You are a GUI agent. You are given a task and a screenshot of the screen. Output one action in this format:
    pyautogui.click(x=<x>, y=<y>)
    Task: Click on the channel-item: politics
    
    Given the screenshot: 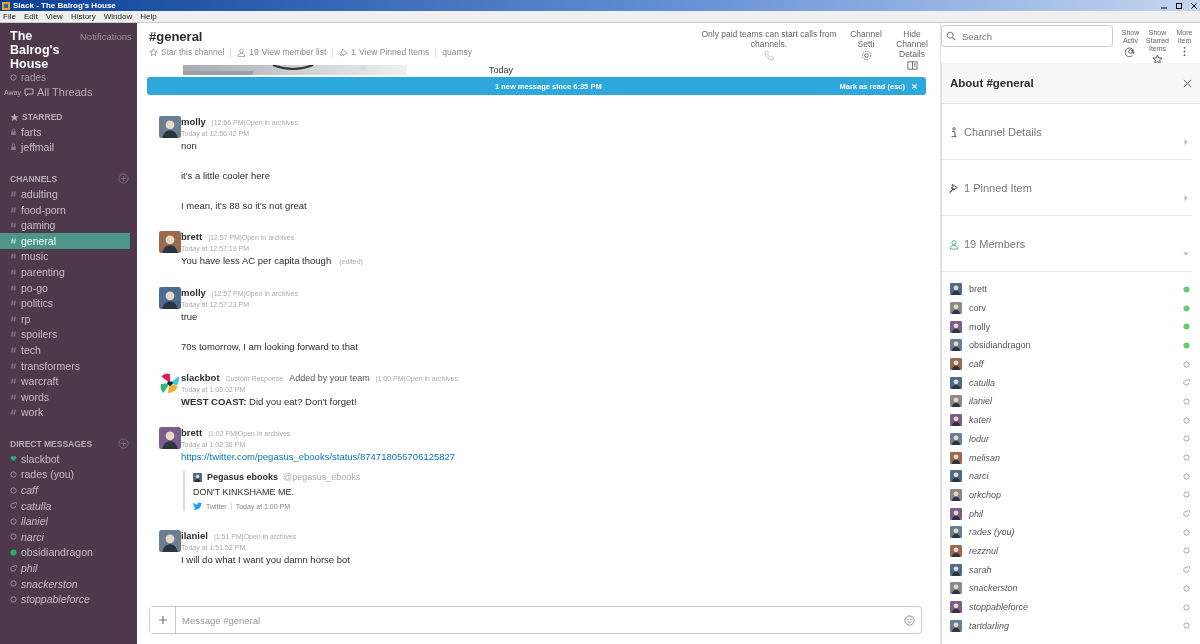 What is the action you would take?
    pyautogui.click(x=65, y=303)
    